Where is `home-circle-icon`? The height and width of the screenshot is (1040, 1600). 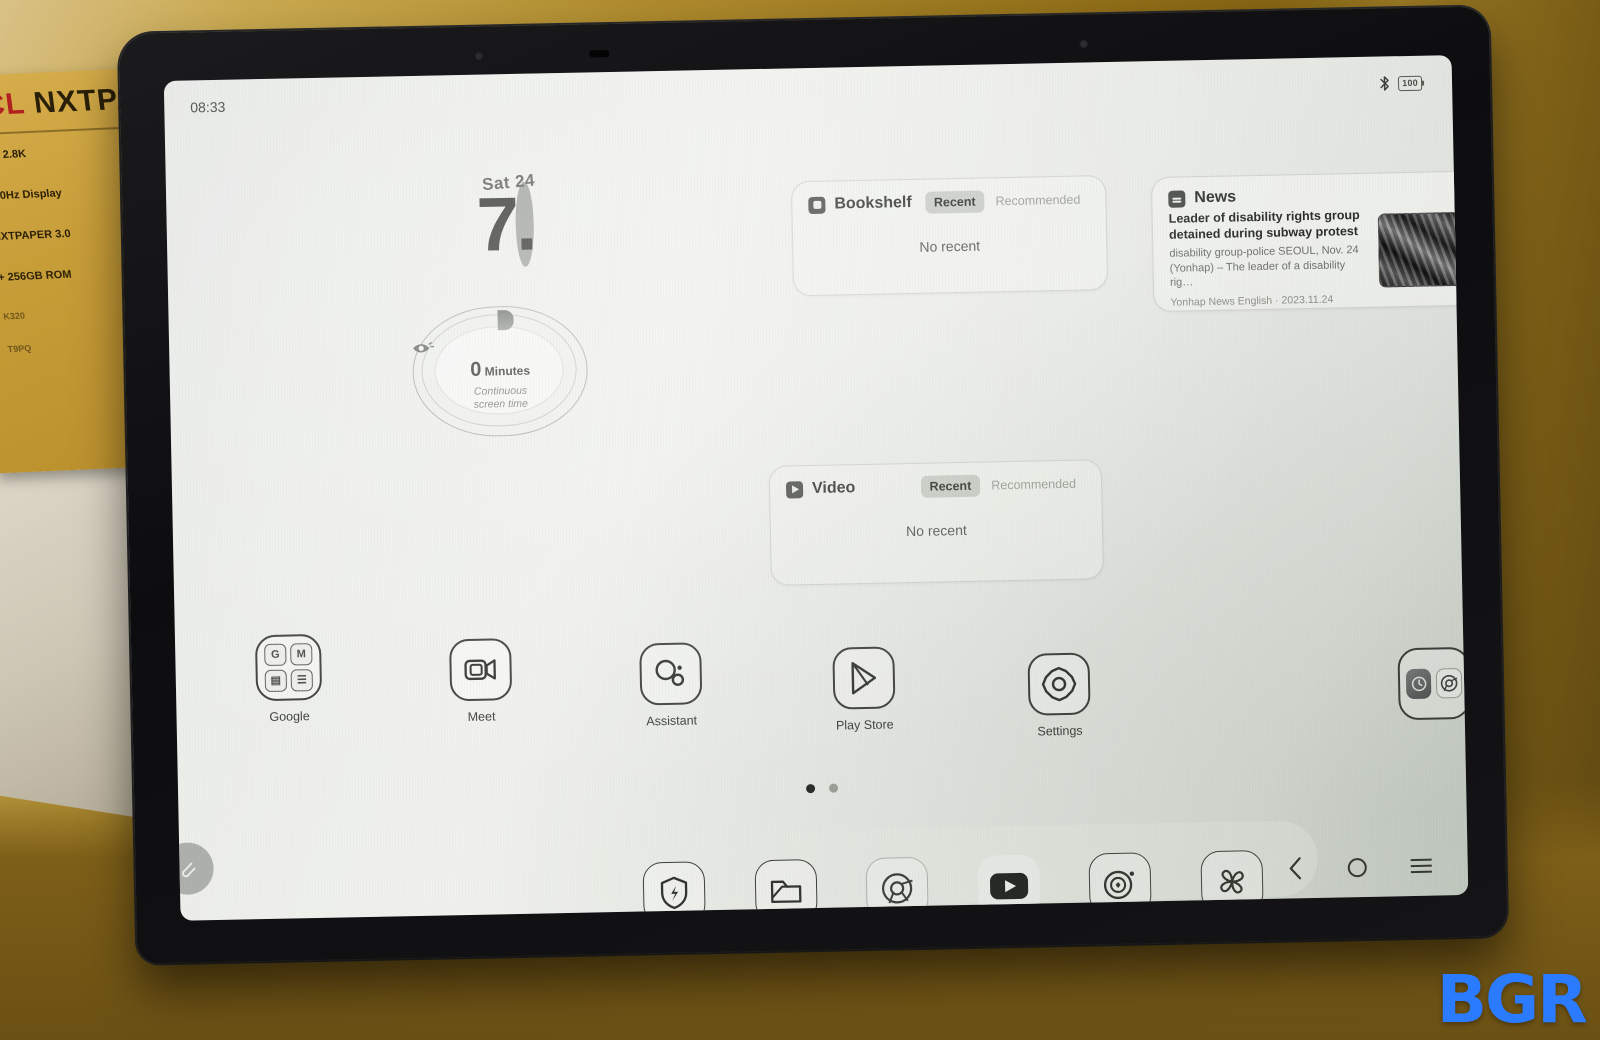 home-circle-icon is located at coordinates (1357, 867).